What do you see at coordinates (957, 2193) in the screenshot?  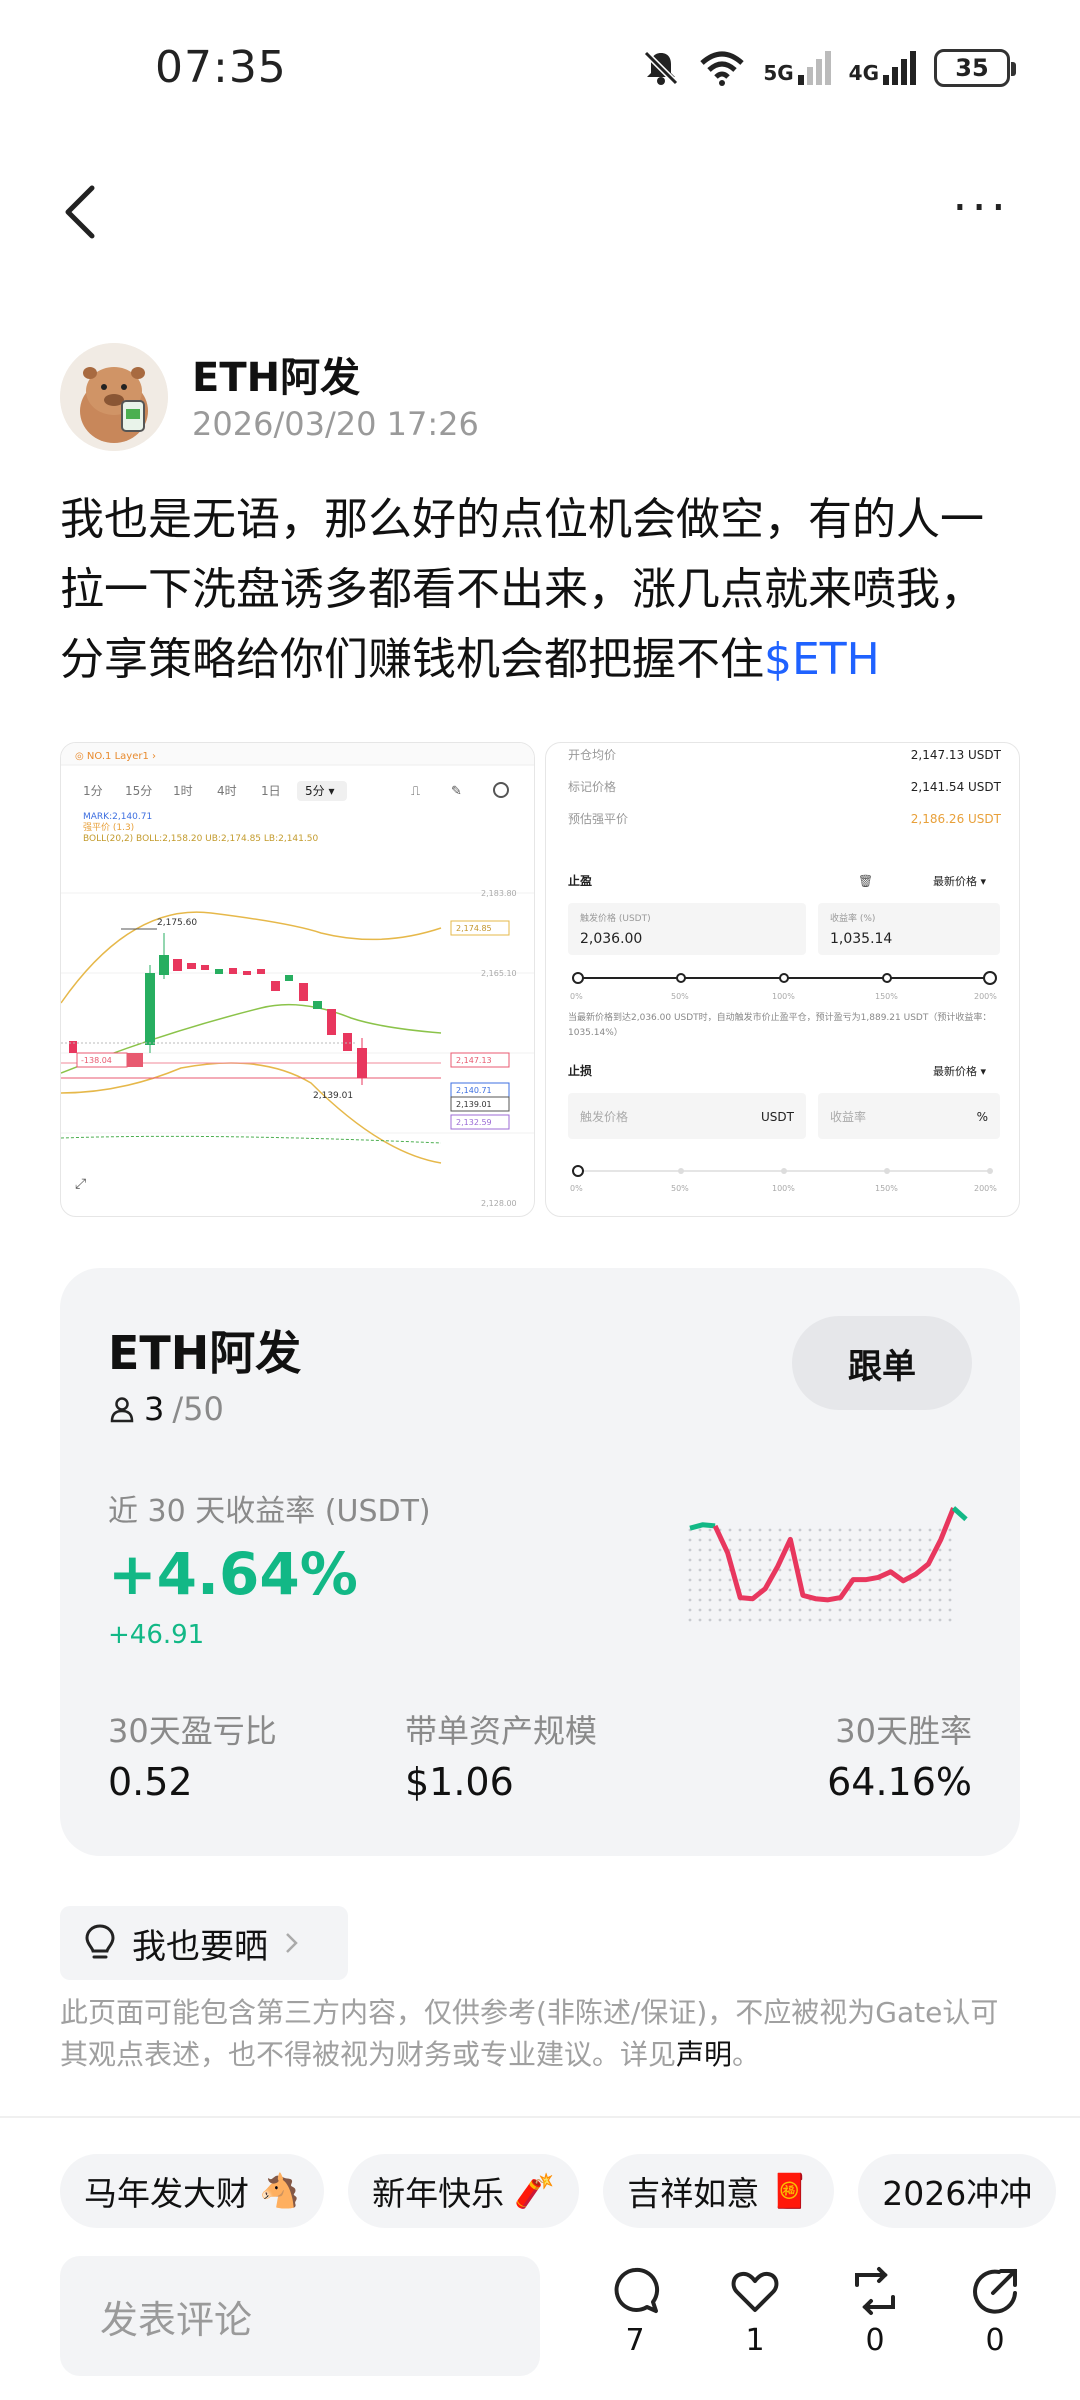 I see `chip-label: 2026冲冲` at bounding box center [957, 2193].